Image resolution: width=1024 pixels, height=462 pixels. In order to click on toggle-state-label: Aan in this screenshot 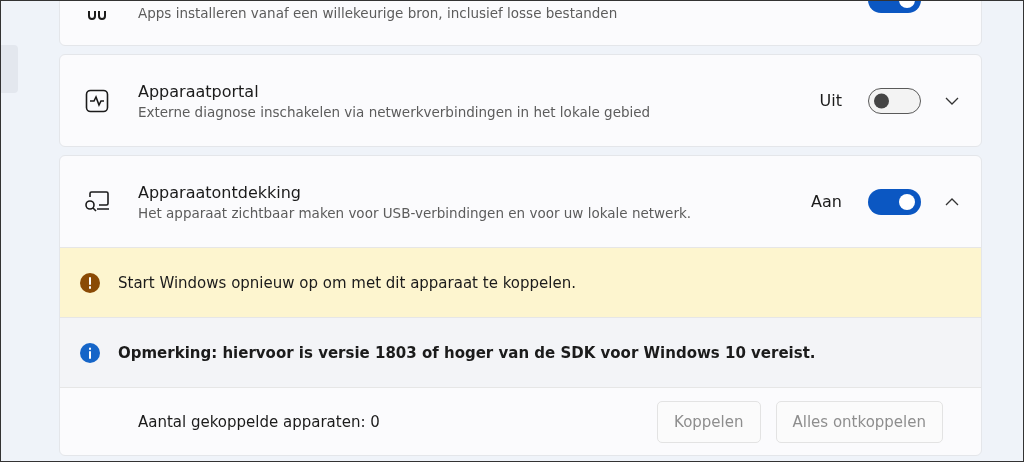, I will do `click(826, 201)`.